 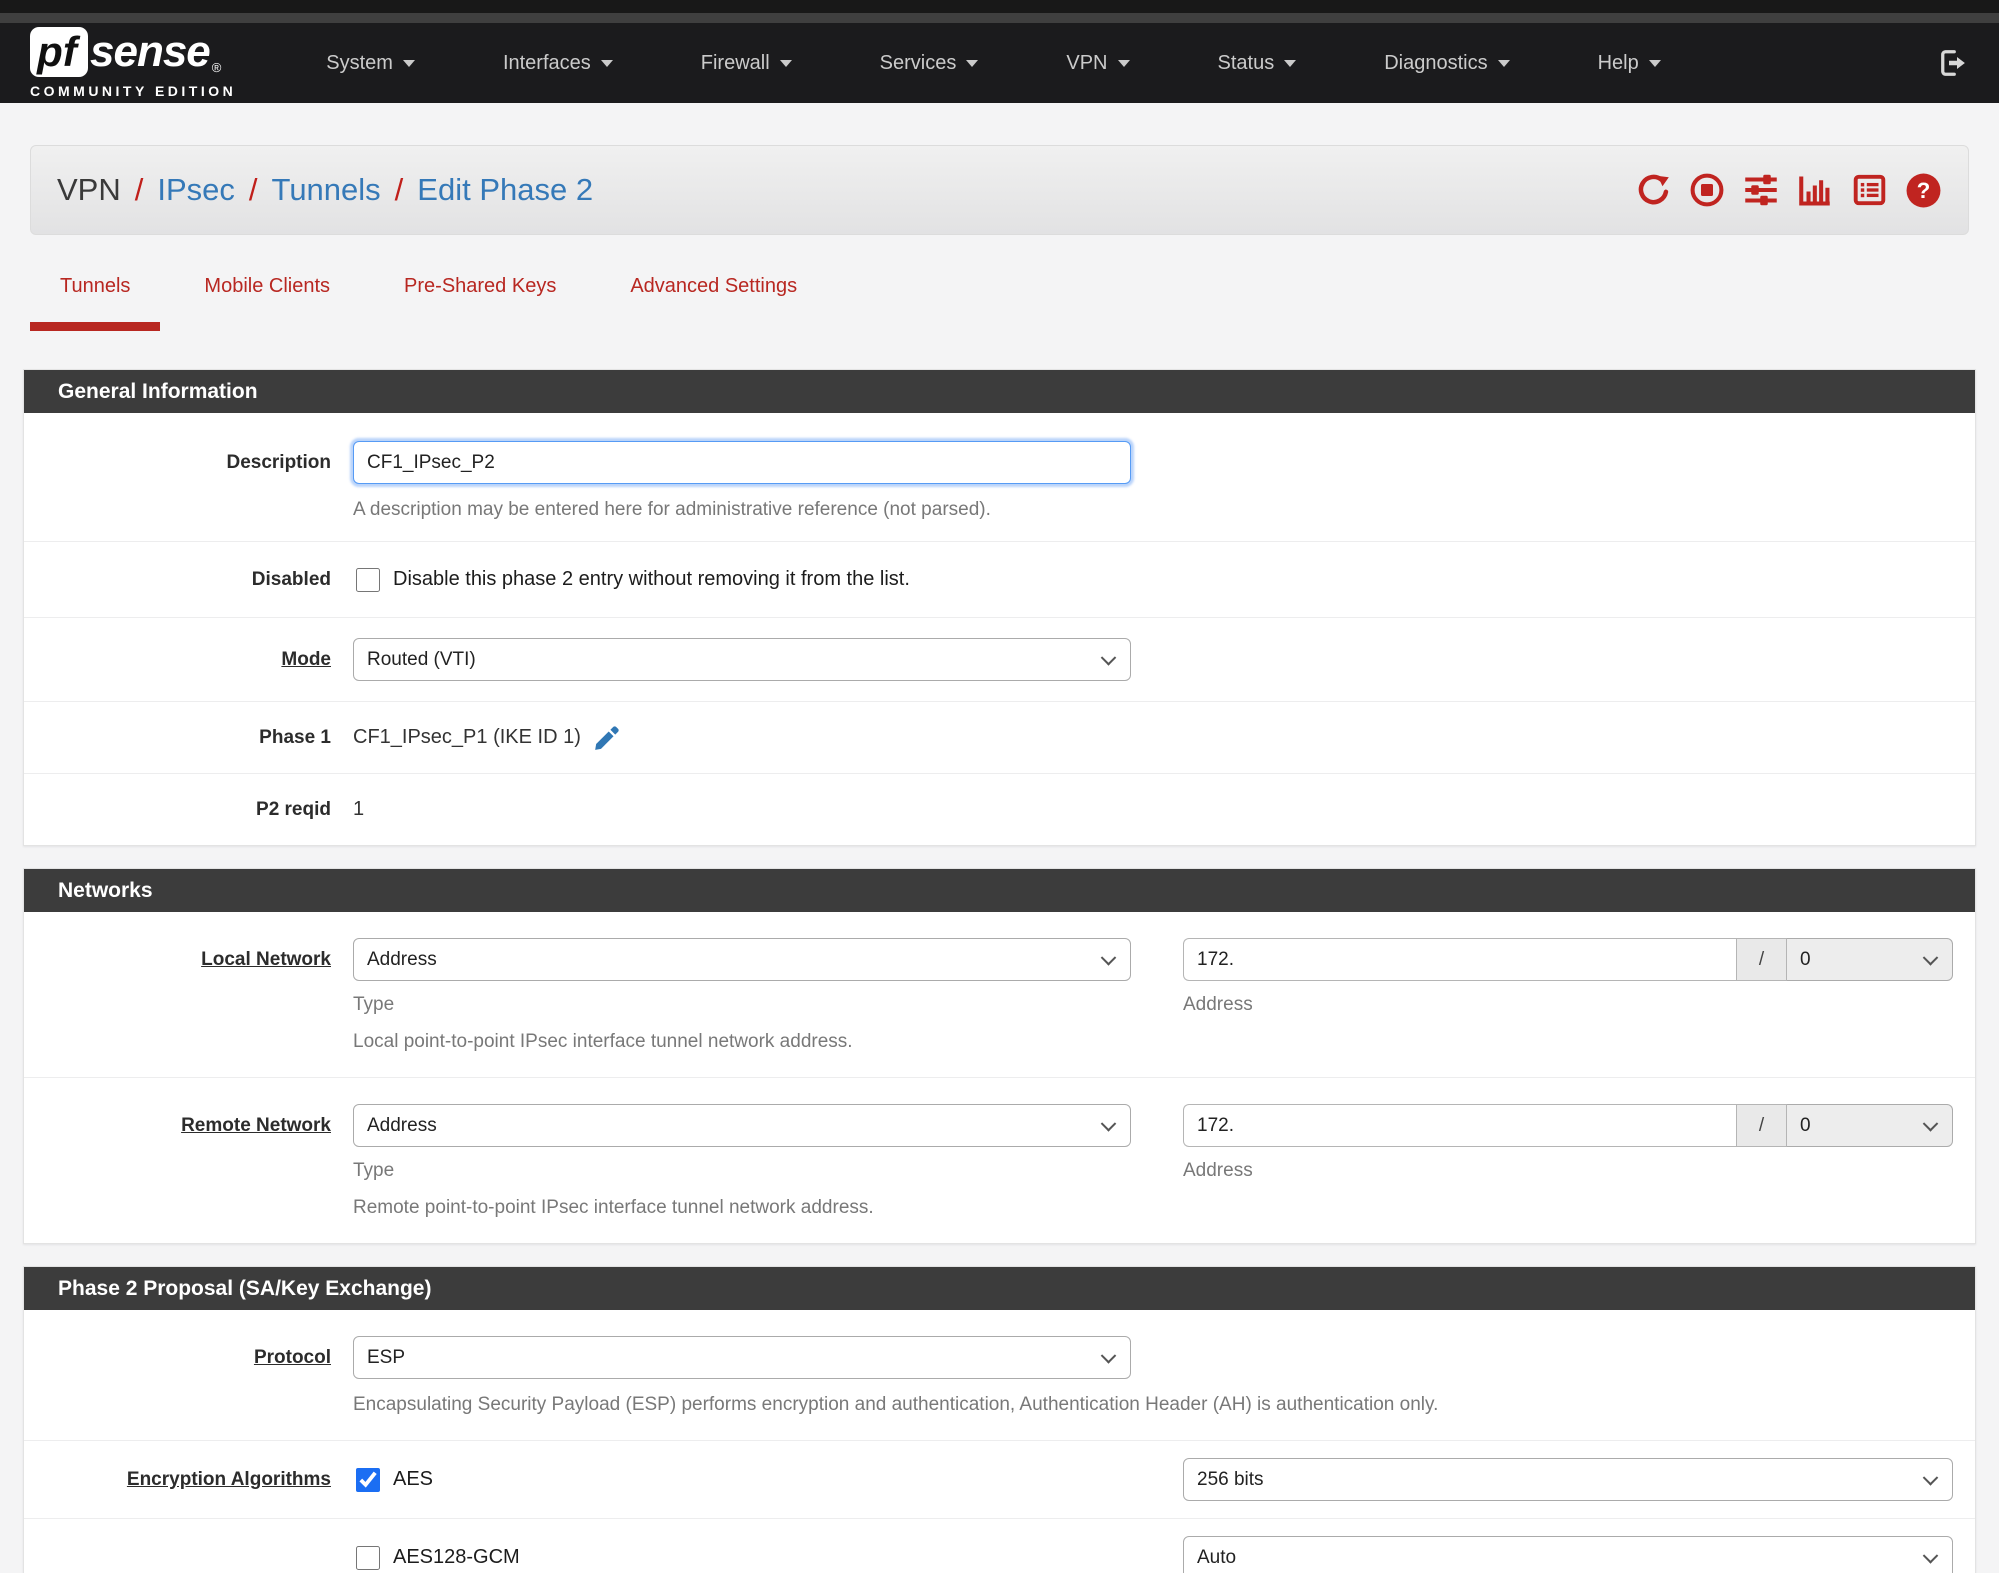 I want to click on tab-tunnels: Tunnels, so click(x=95, y=303).